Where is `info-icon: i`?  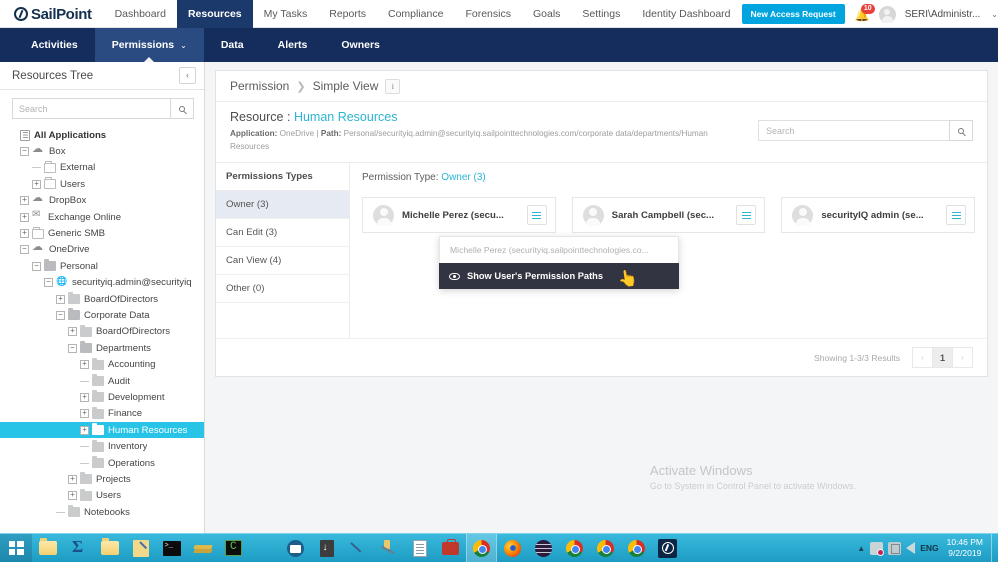 info-icon: i is located at coordinates (393, 86).